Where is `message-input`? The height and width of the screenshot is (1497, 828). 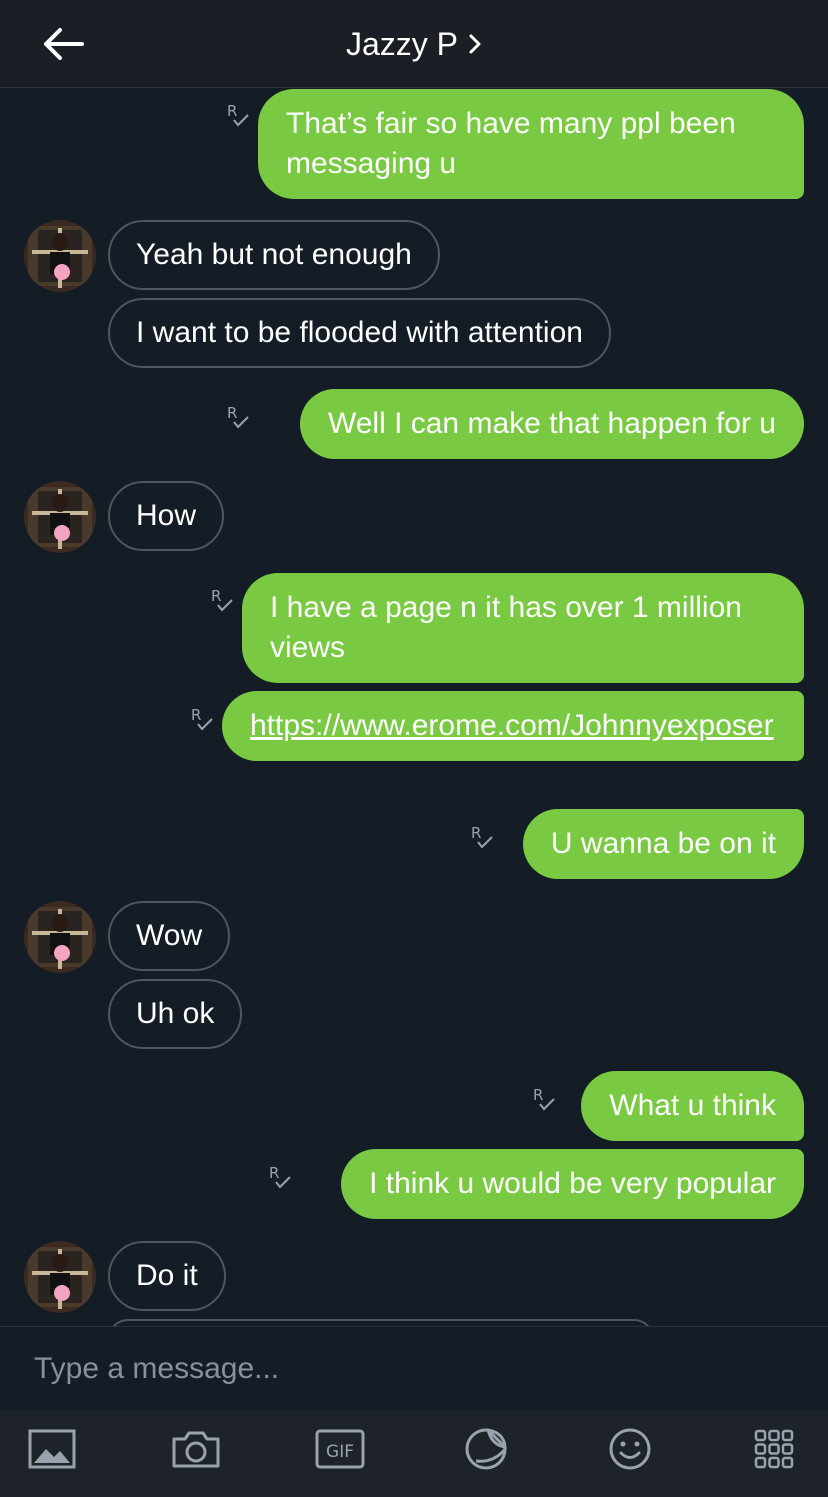 message-input is located at coordinates (414, 1369).